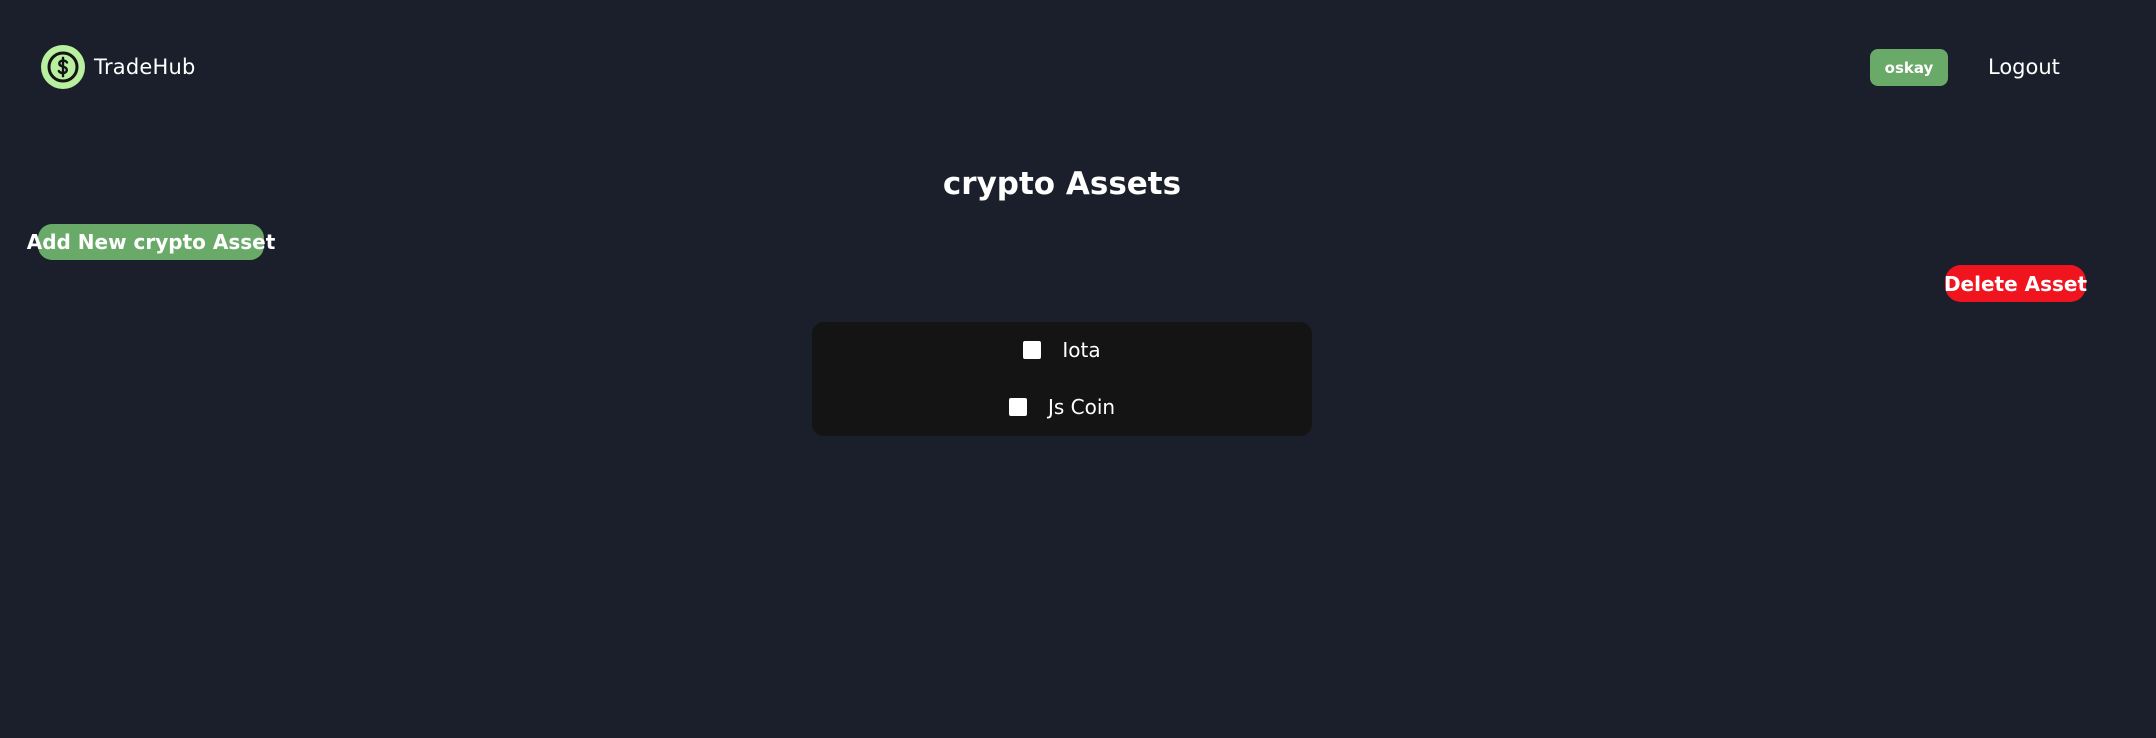 The height and width of the screenshot is (738, 2156). What do you see at coordinates (63, 67) in the screenshot?
I see `dollar-circle-icon` at bounding box center [63, 67].